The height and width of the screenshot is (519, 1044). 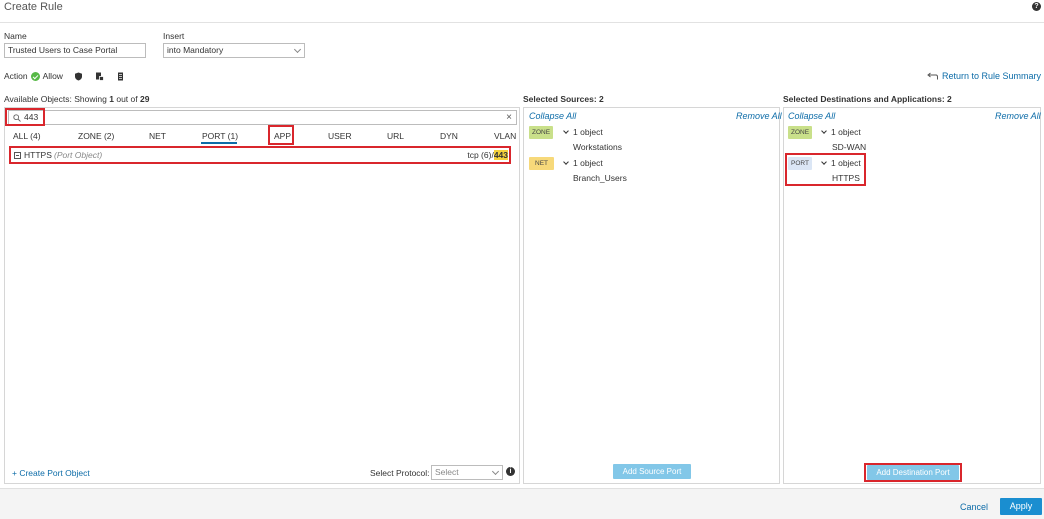 I want to click on apply-button: Apply, so click(x=1021, y=506).